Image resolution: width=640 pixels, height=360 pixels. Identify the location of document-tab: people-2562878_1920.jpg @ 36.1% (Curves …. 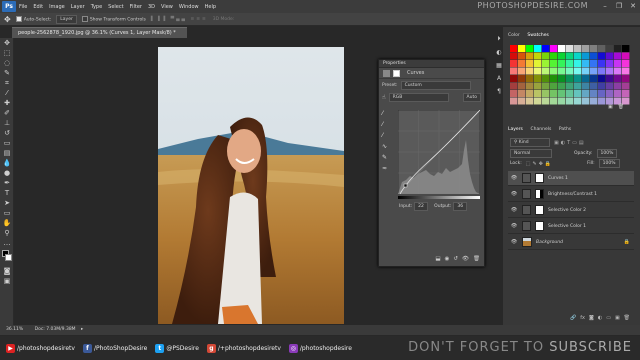
(99, 32).